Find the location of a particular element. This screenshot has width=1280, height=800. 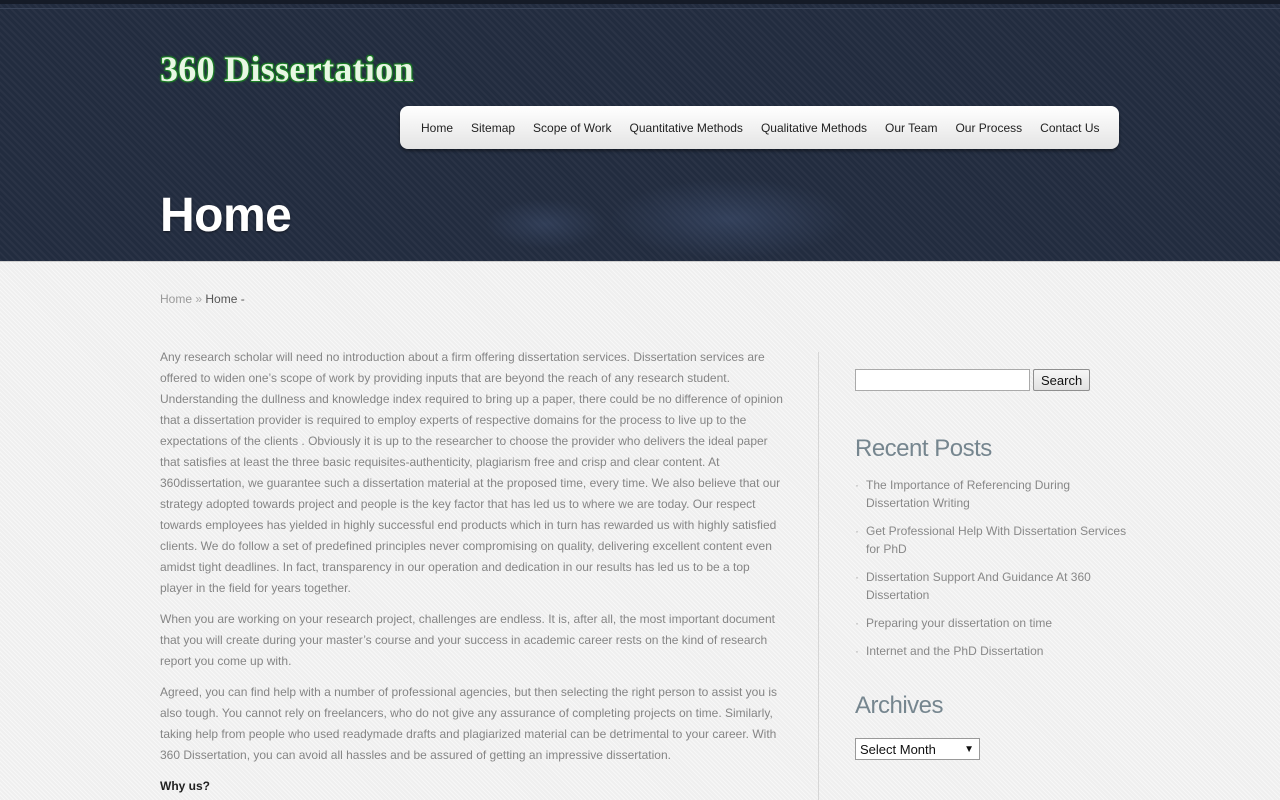

archives-month-select: Select Month ▼ is located at coordinates (917, 749).